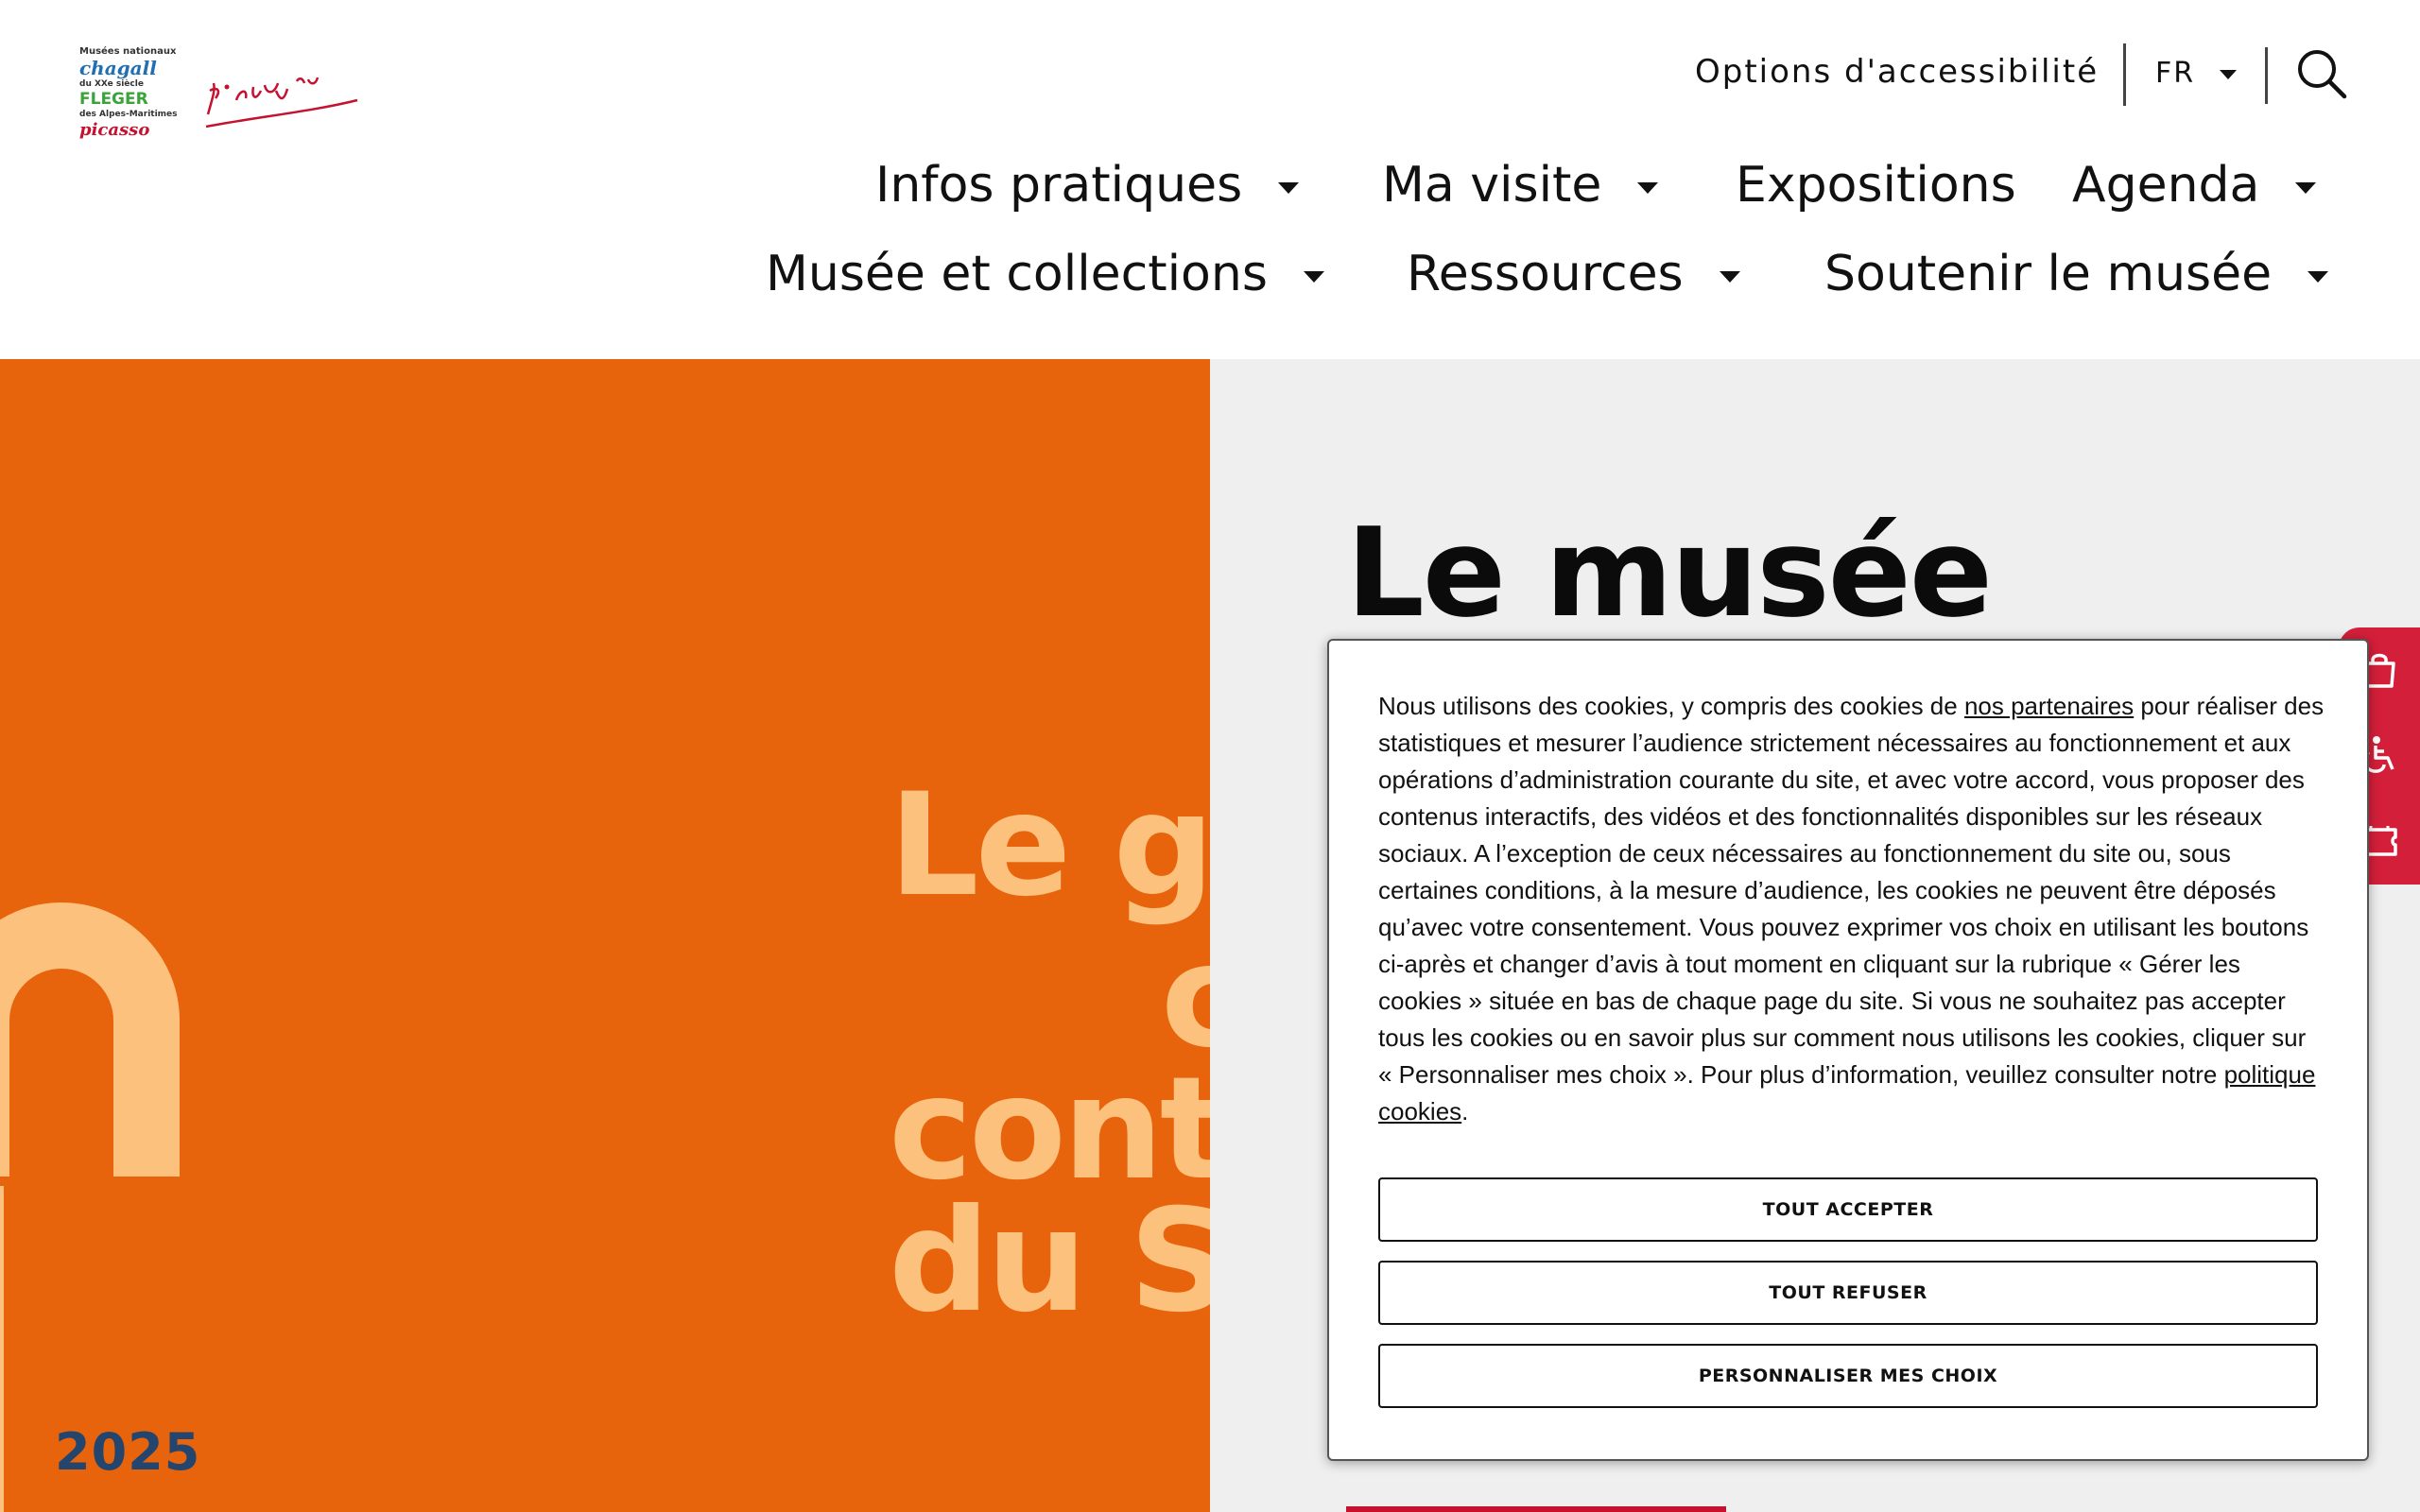 The height and width of the screenshot is (1512, 2420). What do you see at coordinates (1897, 72) in the screenshot?
I see `accessibility-options-link: Options d'accessibilité` at bounding box center [1897, 72].